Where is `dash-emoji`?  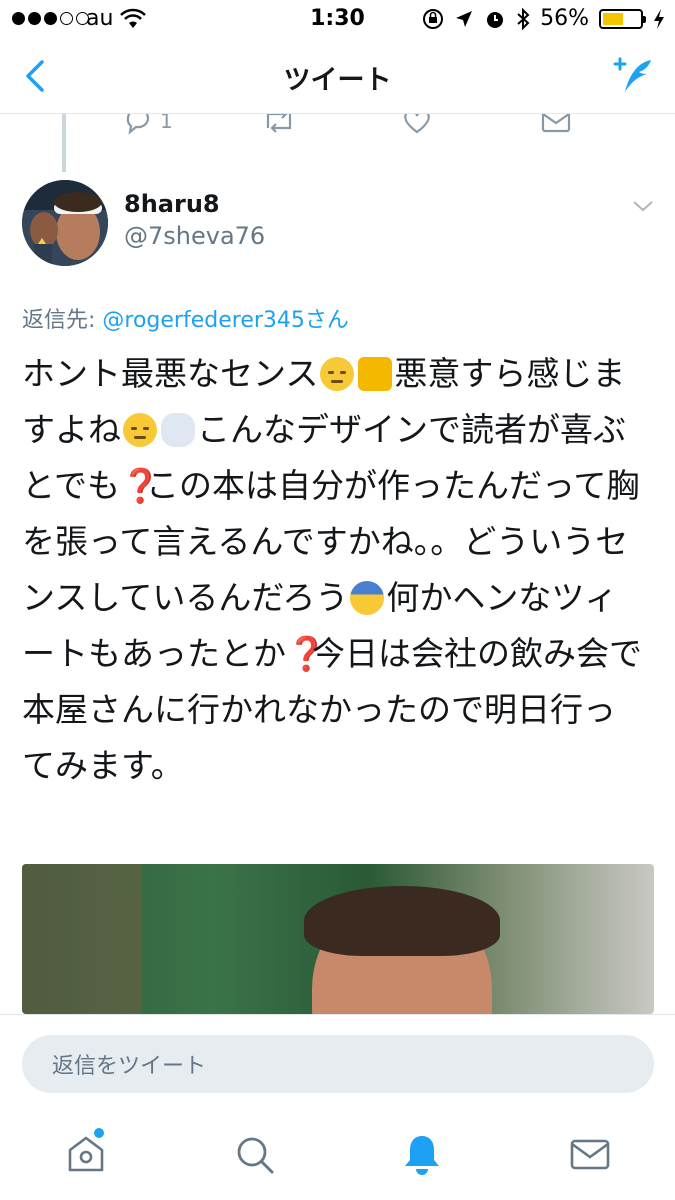 dash-emoji is located at coordinates (178, 430).